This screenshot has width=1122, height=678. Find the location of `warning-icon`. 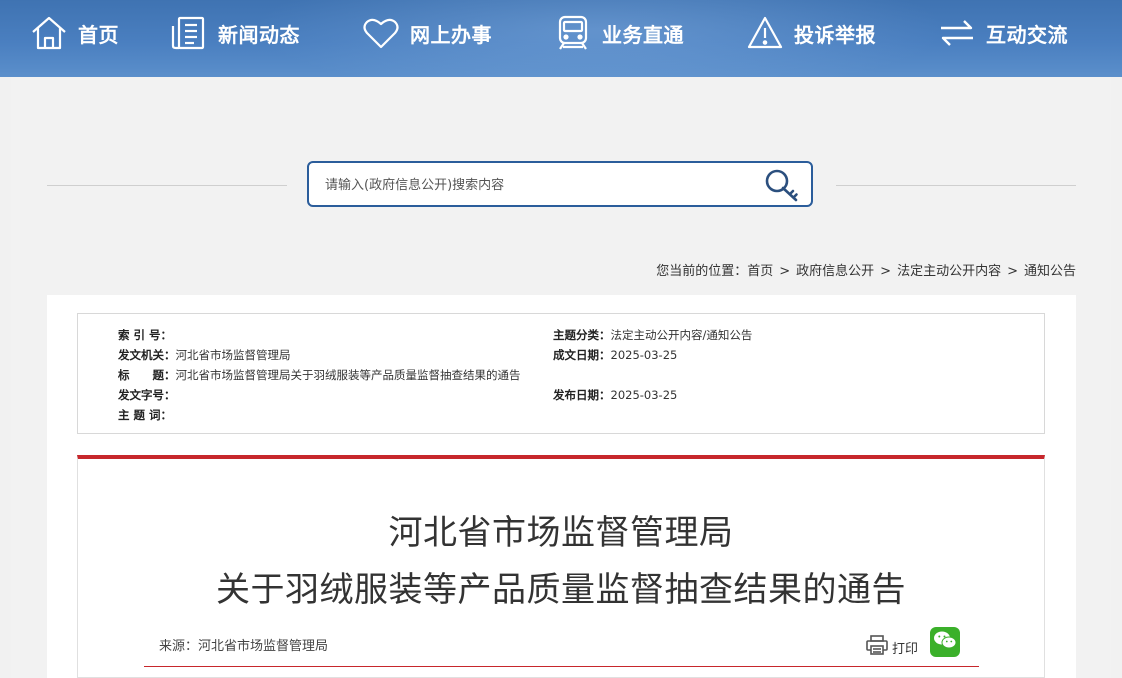

warning-icon is located at coordinates (765, 33).